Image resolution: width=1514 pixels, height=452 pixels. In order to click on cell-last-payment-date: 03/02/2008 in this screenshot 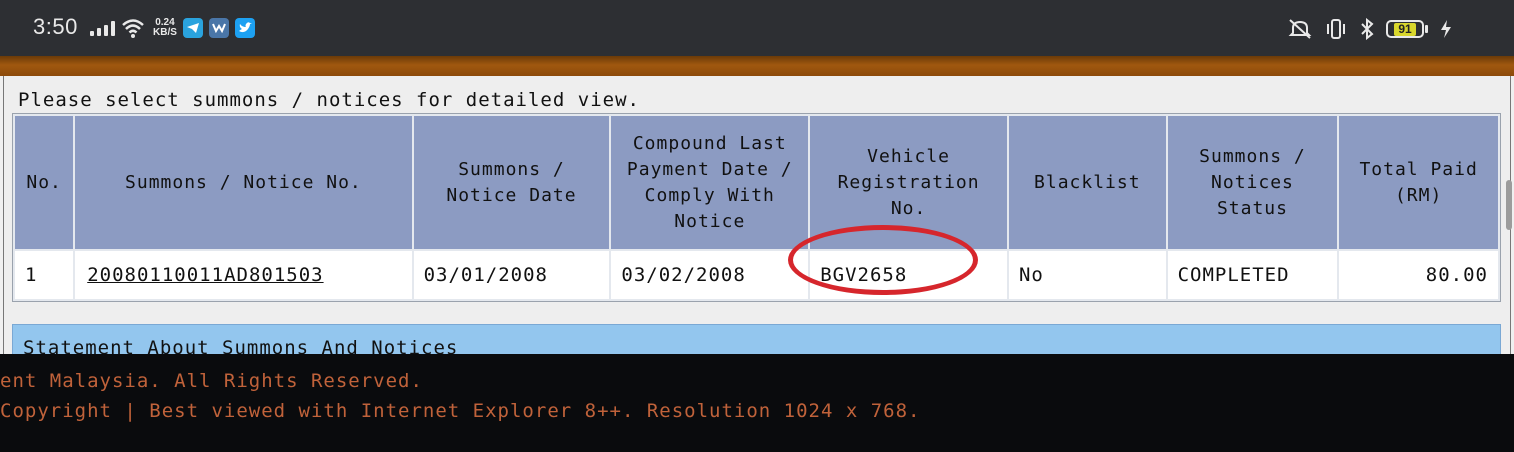, I will do `click(710, 275)`.